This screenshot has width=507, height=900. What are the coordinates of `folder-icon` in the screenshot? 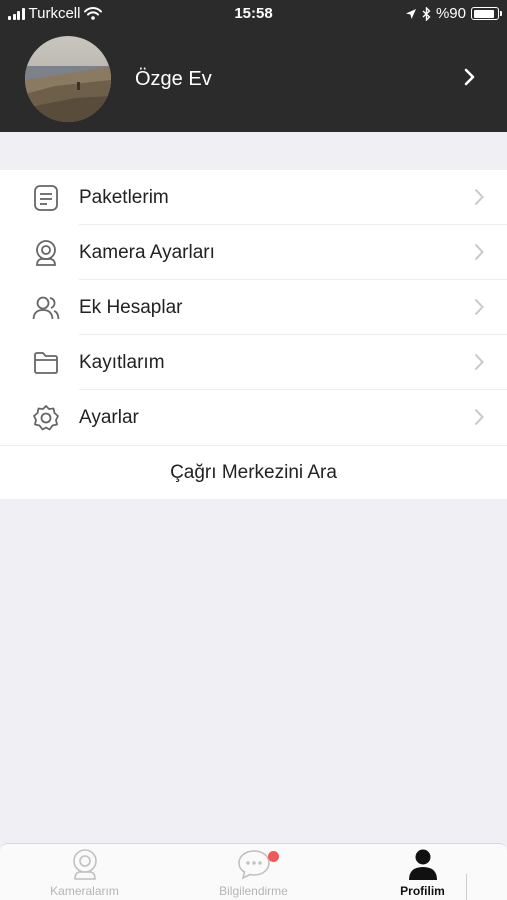 It's located at (46, 363).